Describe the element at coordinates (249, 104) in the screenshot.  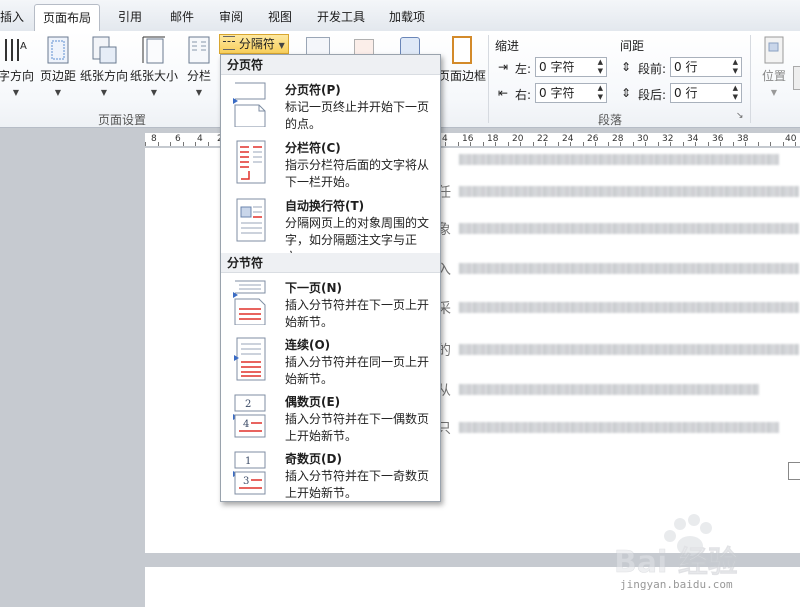
I see `page-break-icon` at that location.